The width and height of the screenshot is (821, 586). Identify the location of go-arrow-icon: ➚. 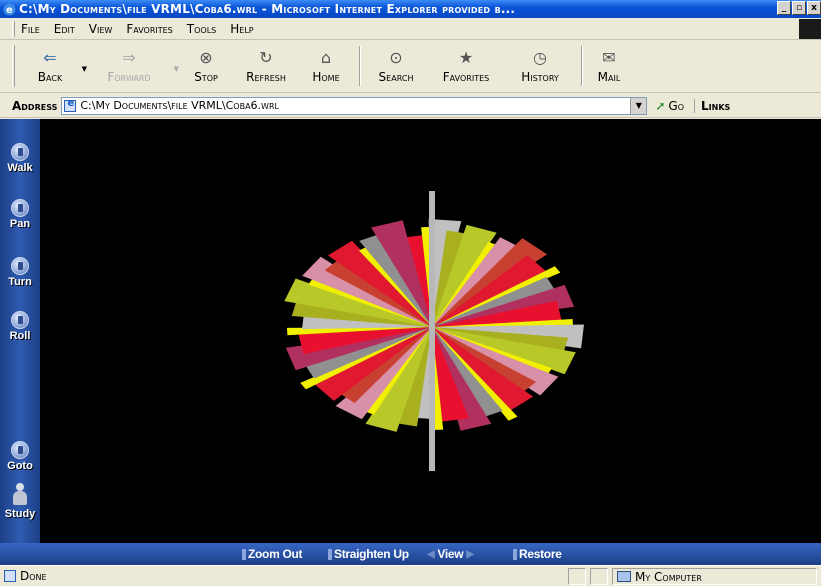
(660, 105).